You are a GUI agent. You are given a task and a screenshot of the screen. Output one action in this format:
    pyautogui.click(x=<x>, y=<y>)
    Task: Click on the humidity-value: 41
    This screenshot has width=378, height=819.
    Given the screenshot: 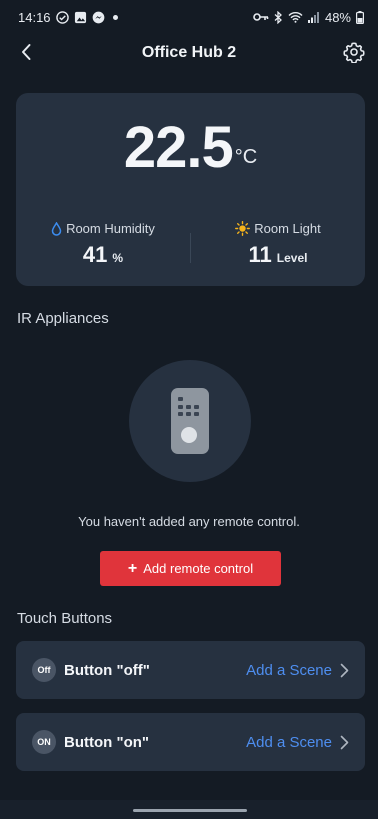 What is the action you would take?
    pyautogui.click(x=95, y=254)
    